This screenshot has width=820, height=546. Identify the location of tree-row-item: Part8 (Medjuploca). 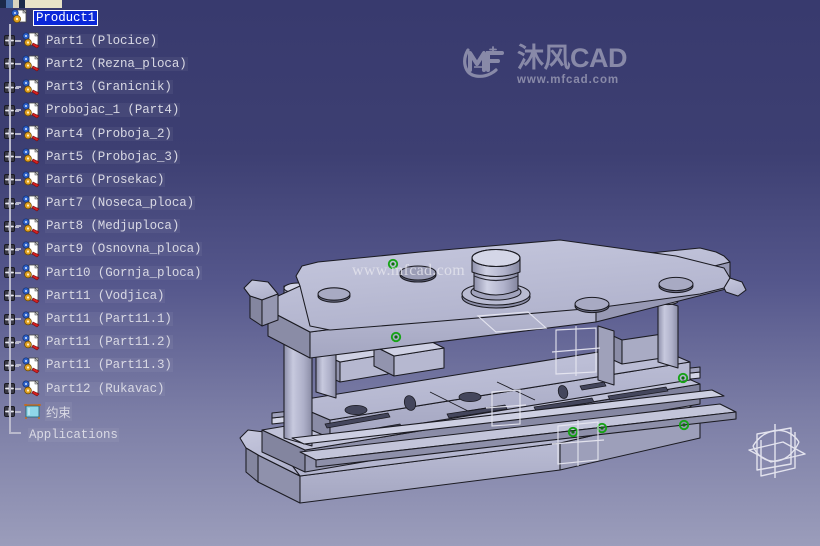
(124, 226).